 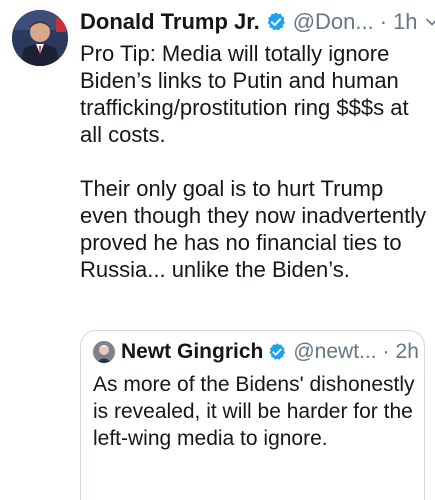 What do you see at coordinates (405, 22) in the screenshot?
I see `tweet-timestamp: 1h` at bounding box center [405, 22].